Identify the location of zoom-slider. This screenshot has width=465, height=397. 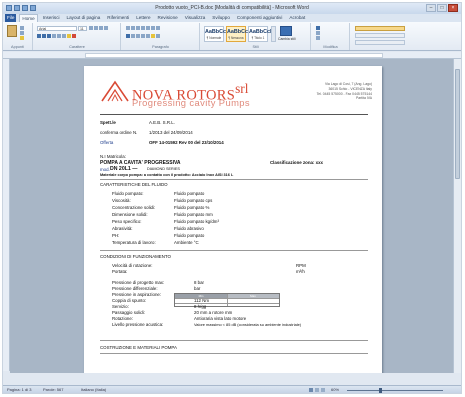
(395, 390).